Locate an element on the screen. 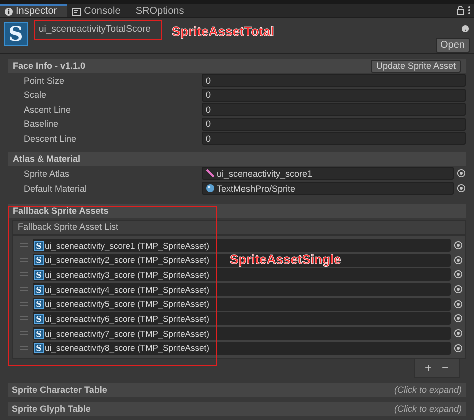 This screenshot has width=474, height=420. field-label: Descent Line is located at coordinates (50, 139).